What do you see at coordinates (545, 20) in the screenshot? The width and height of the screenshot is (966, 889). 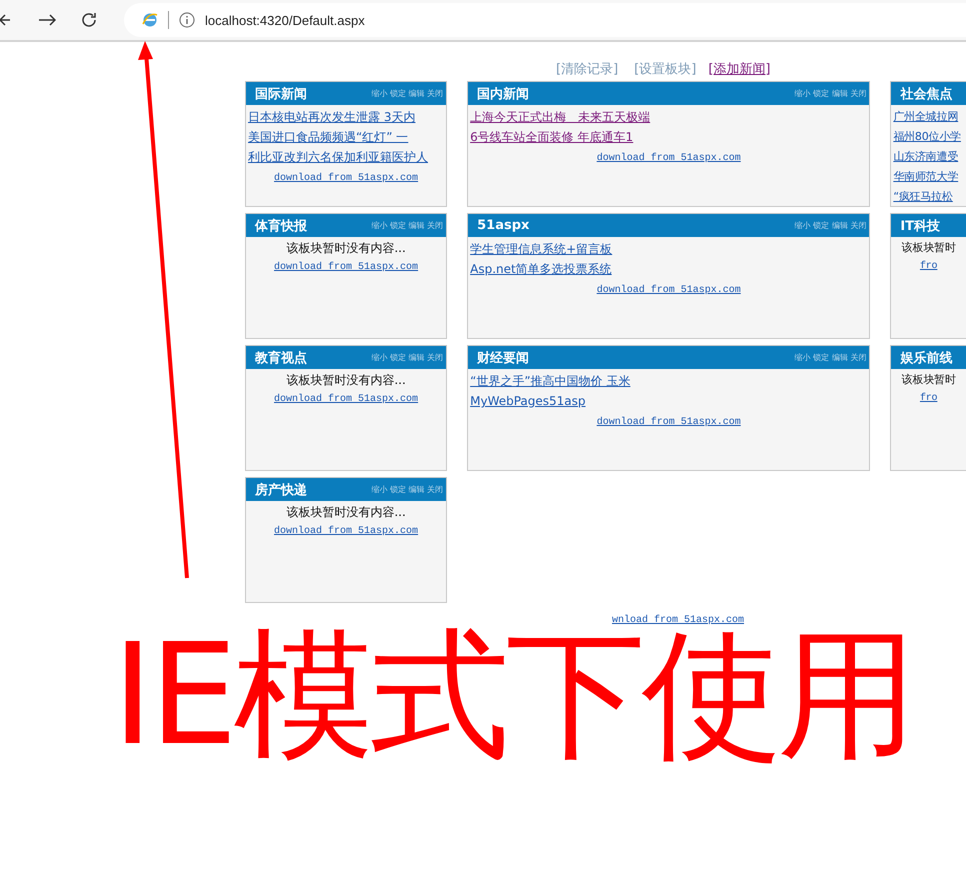 I see `address-bar: localhost:4320/Default.aspx` at bounding box center [545, 20].